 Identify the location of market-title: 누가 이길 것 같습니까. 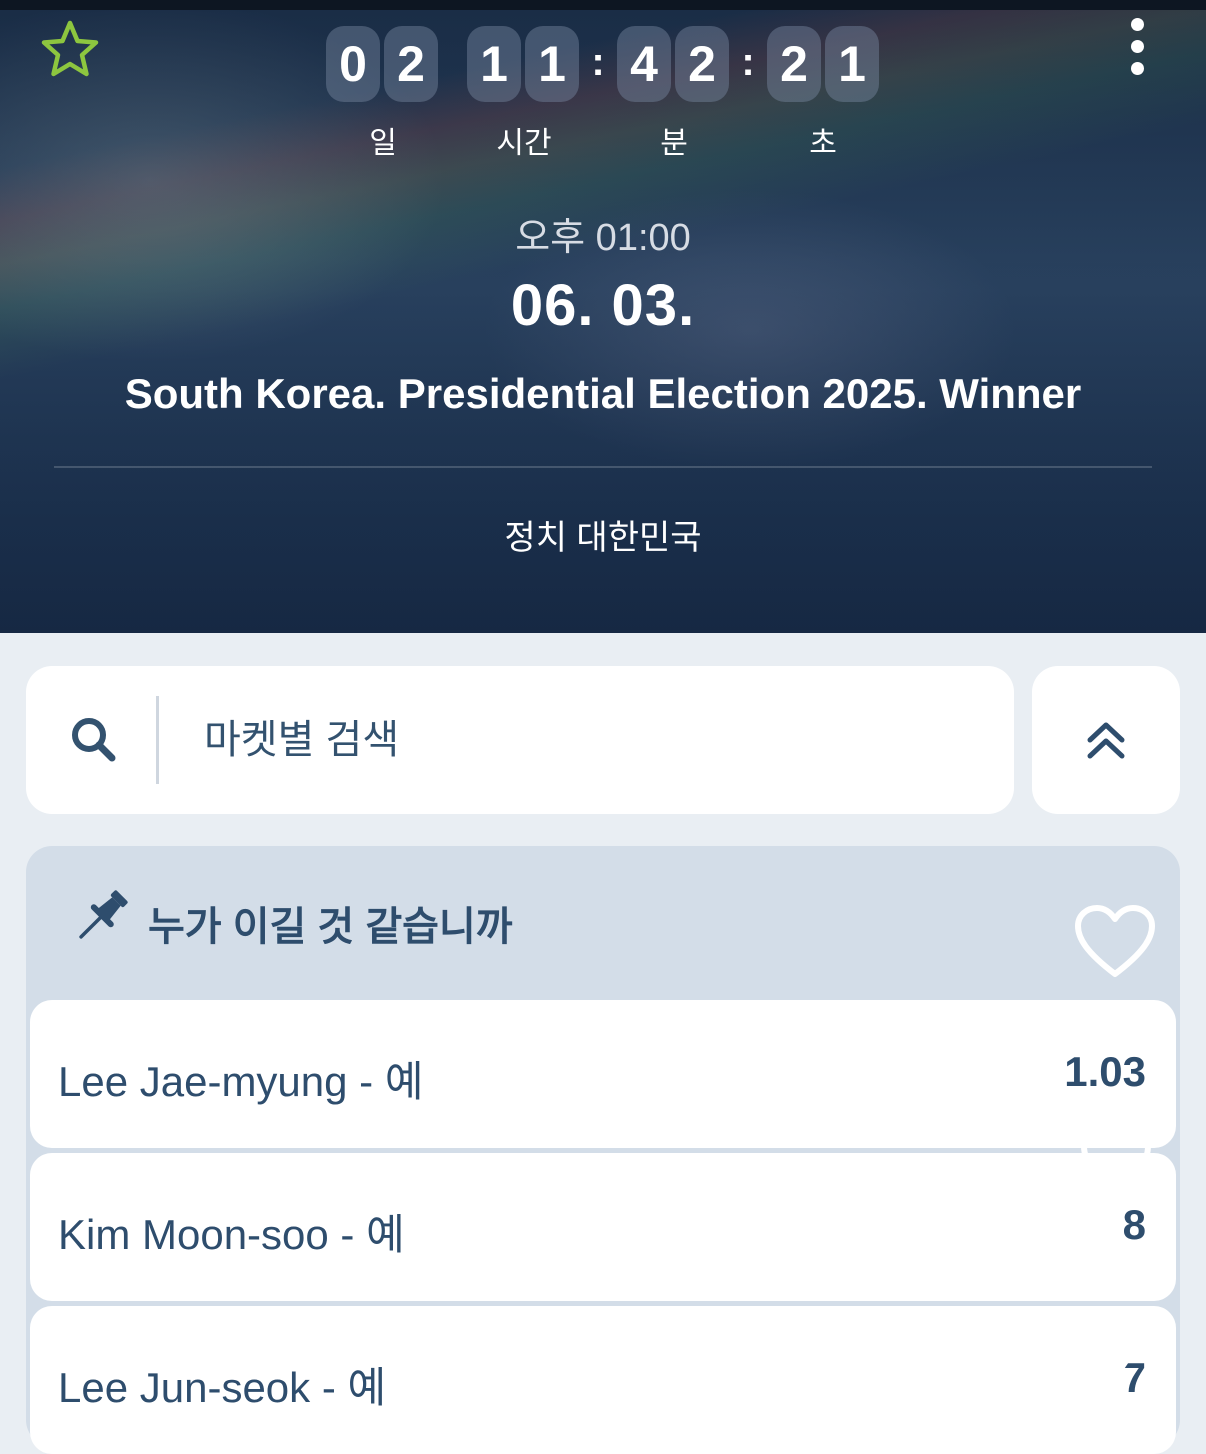
(330, 923).